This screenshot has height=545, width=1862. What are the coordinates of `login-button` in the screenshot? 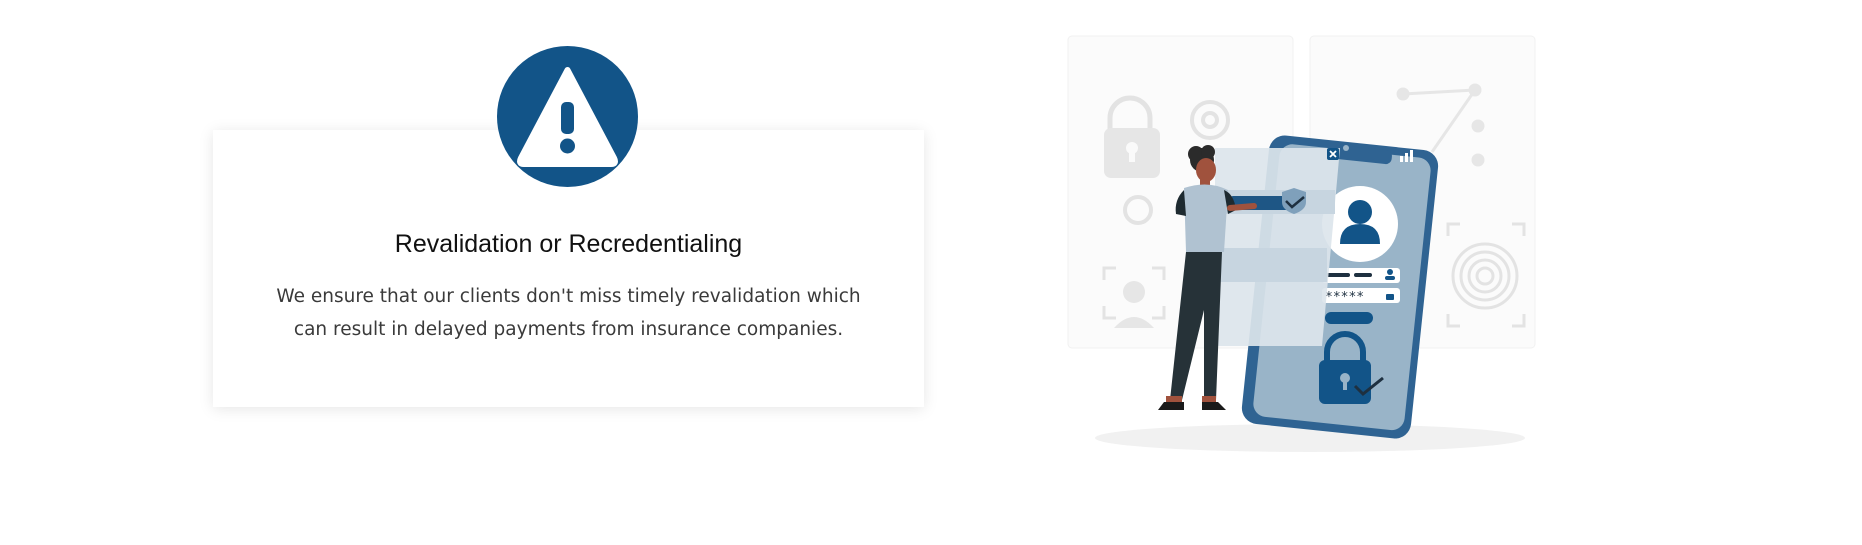 It's located at (1349, 318).